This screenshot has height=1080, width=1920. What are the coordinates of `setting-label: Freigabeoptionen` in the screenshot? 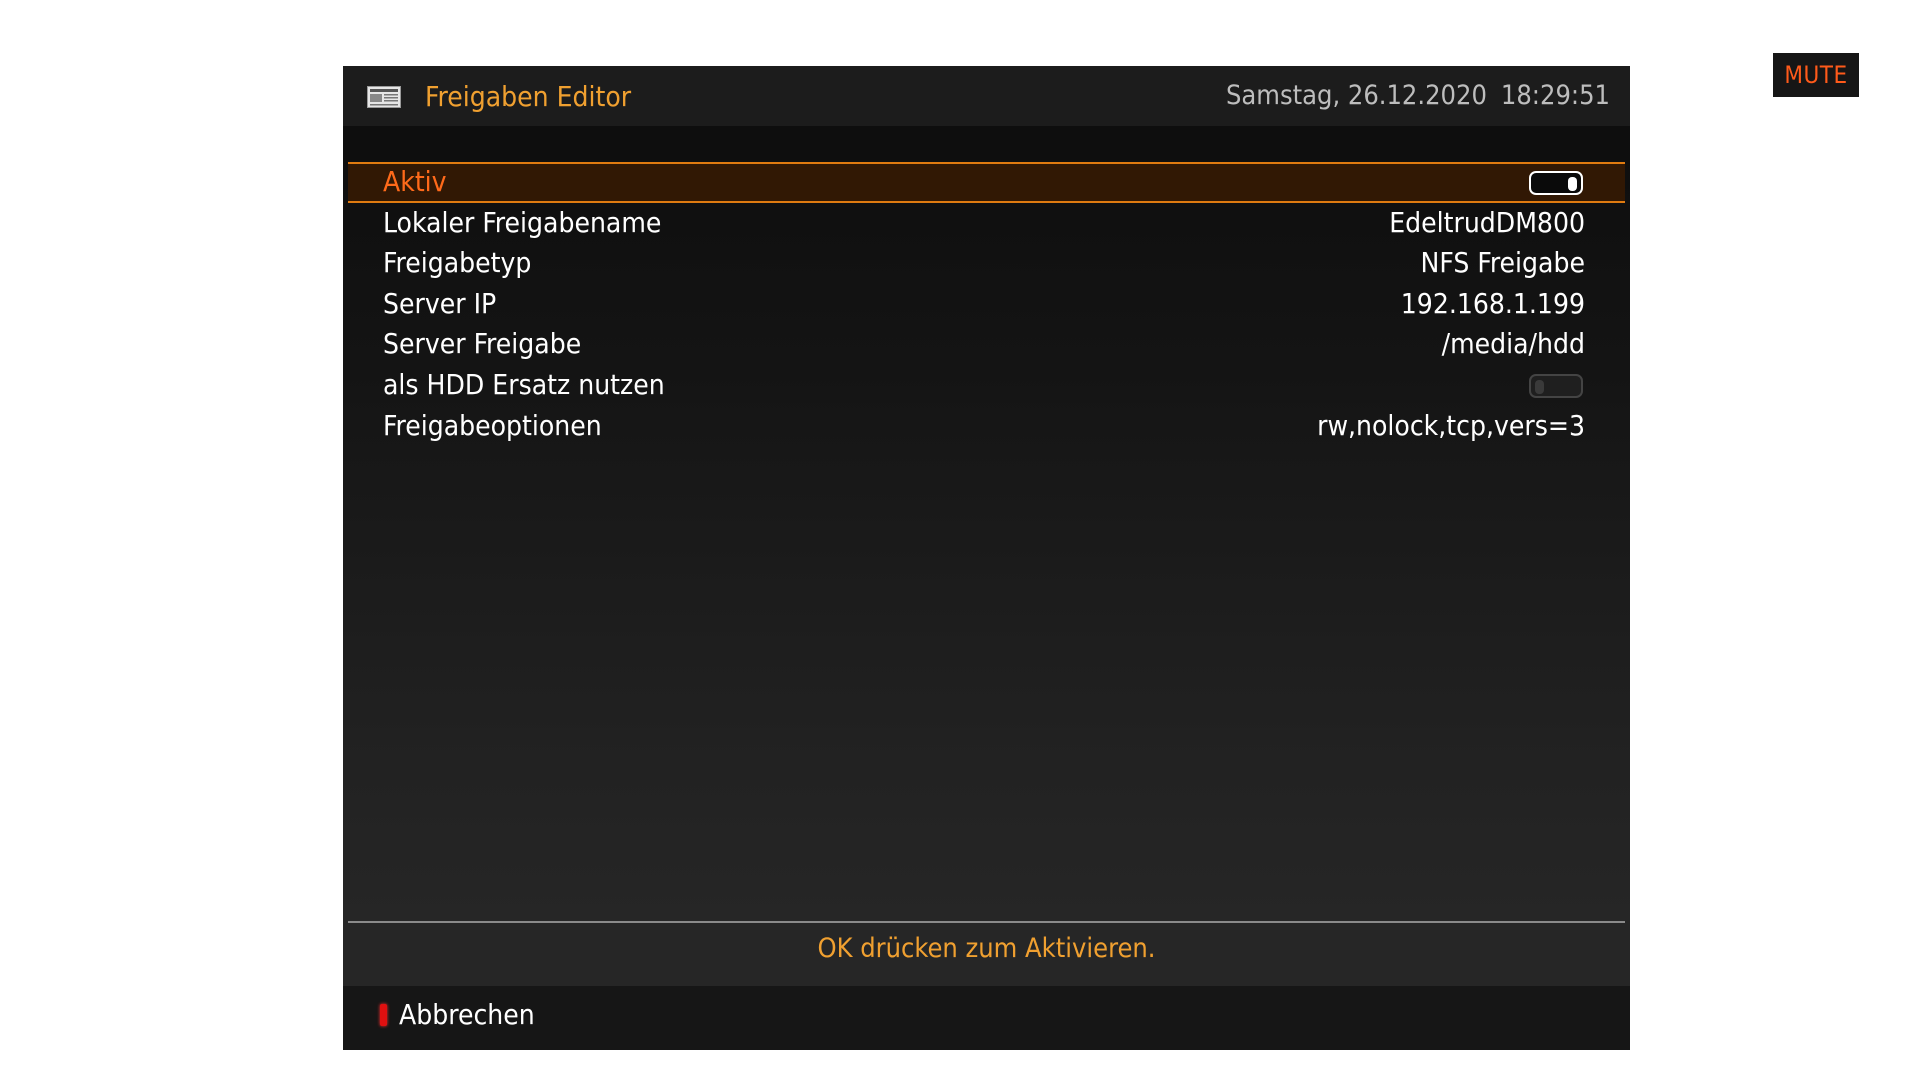 It's located at (492, 425).